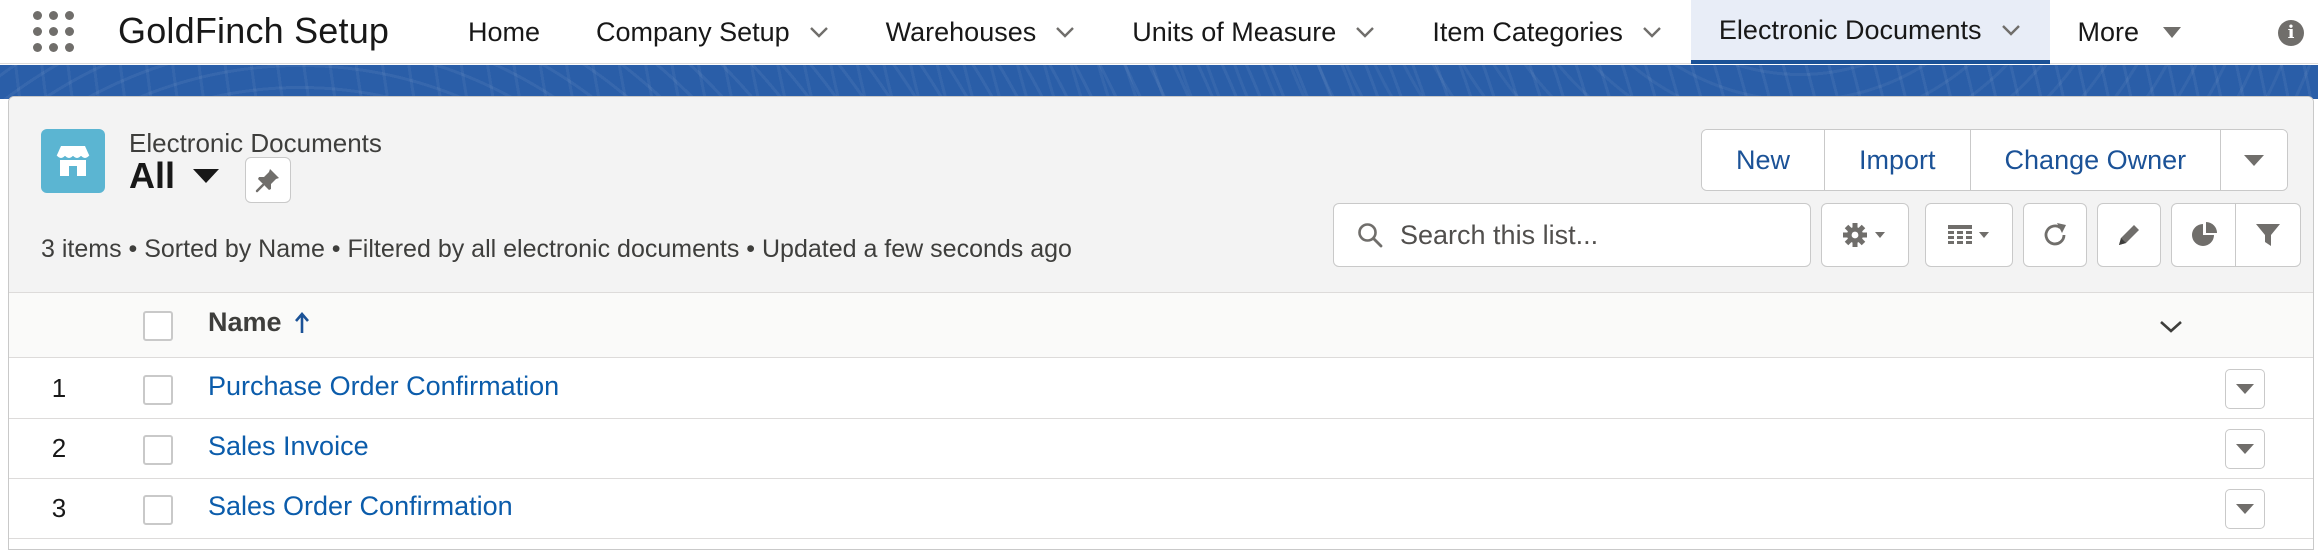 The height and width of the screenshot is (550, 2318). I want to click on nav-item-label: Company Setup, so click(693, 31).